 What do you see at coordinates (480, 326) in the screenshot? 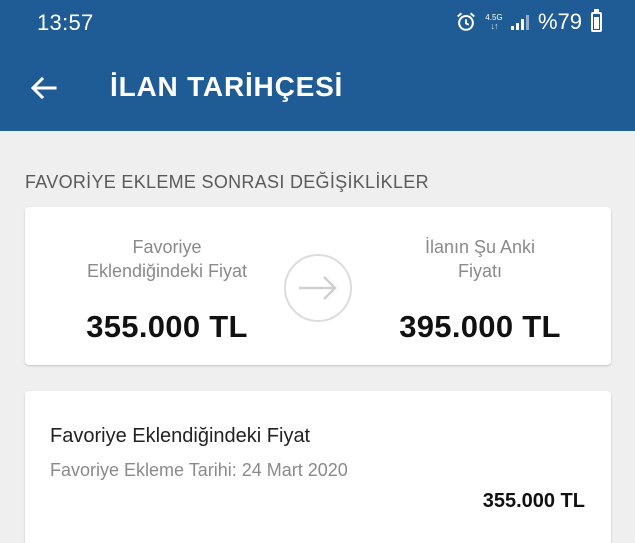
I see `current-price-value: 395.000 TL` at bounding box center [480, 326].